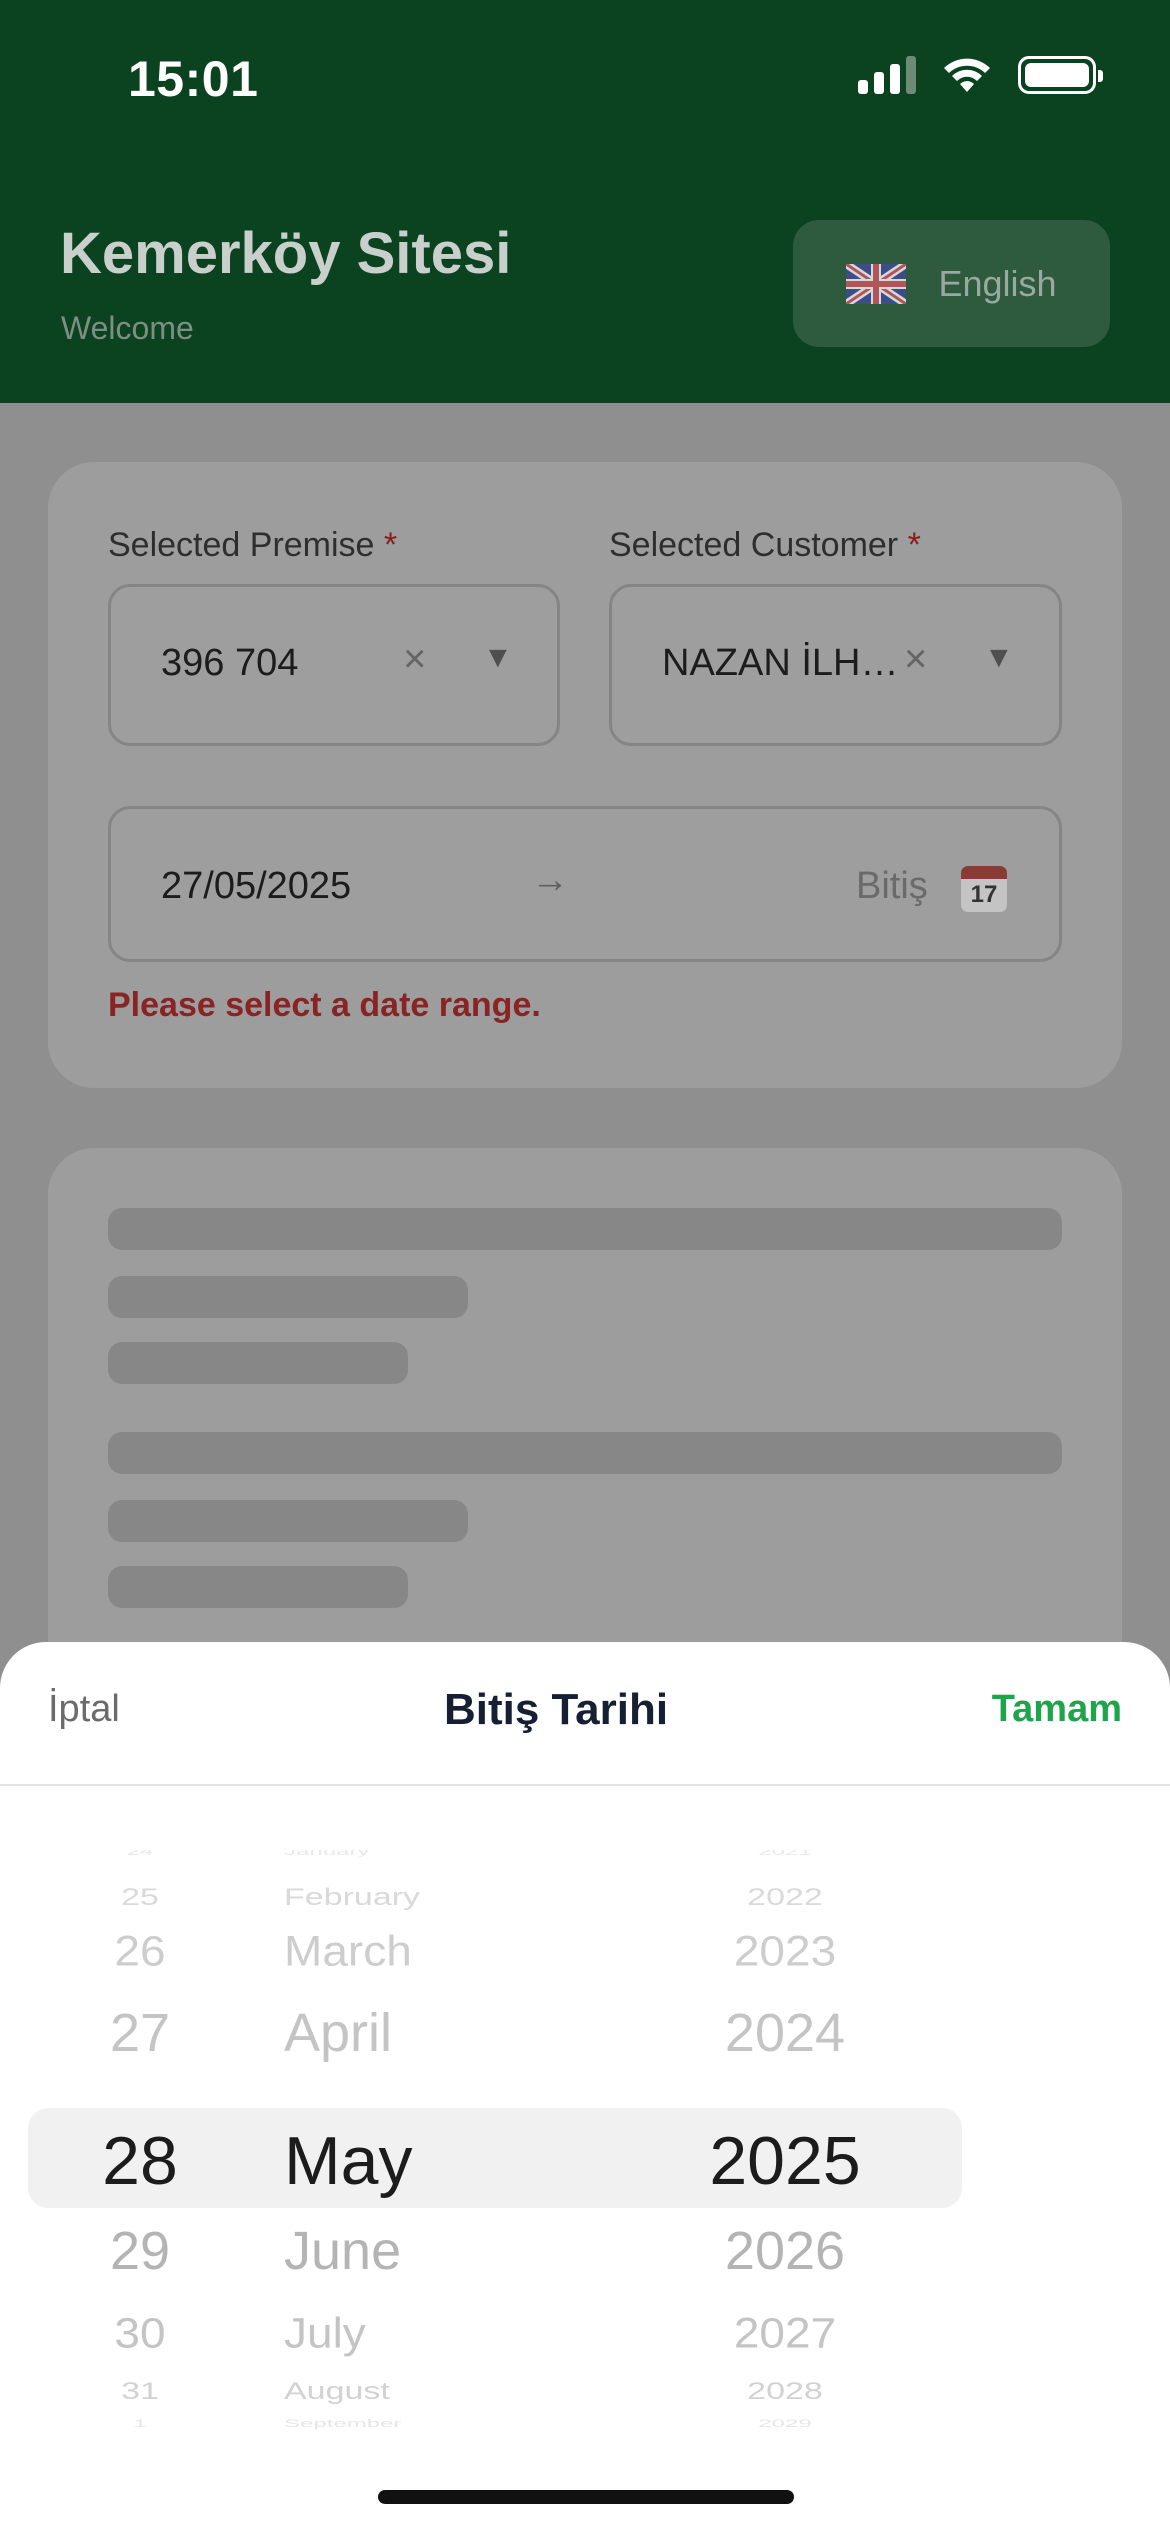  What do you see at coordinates (892, 886) in the screenshot?
I see `date-end-placeholder: Bitiş` at bounding box center [892, 886].